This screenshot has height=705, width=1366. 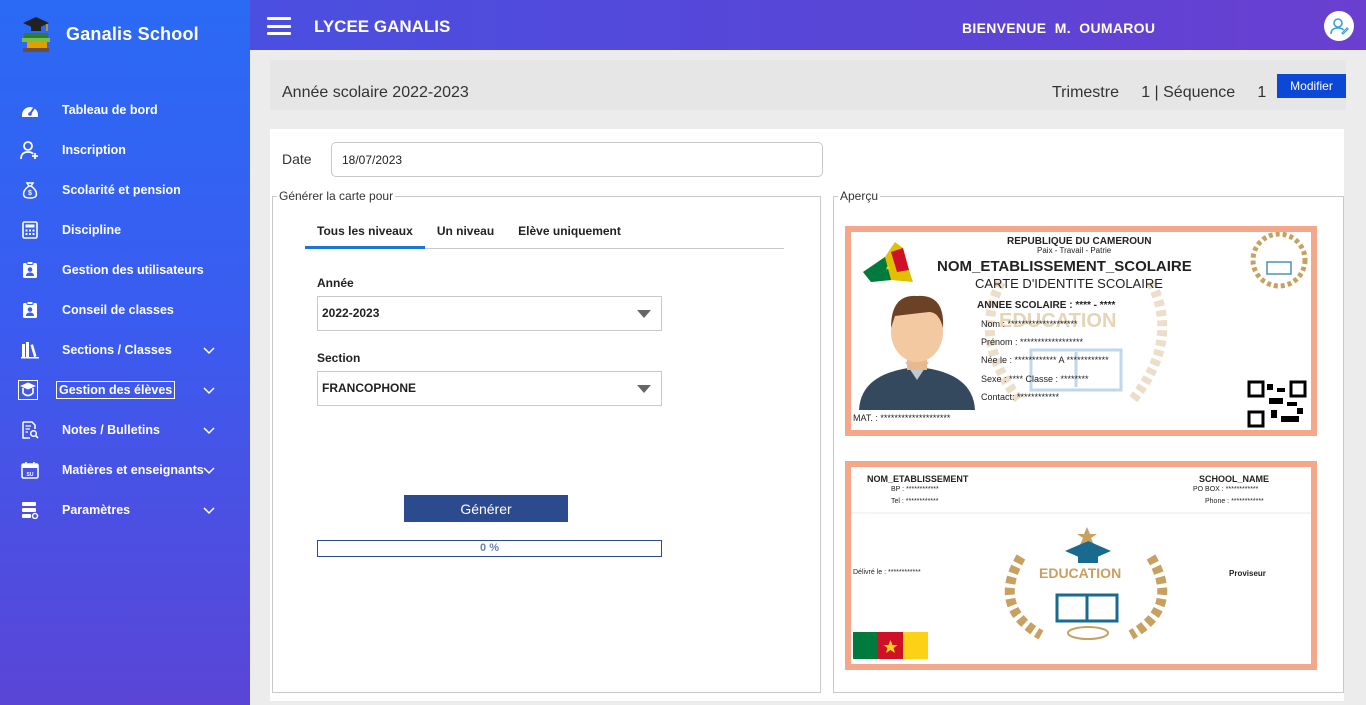 What do you see at coordinates (1311, 86) in the screenshot?
I see `modify-button: Modifier` at bounding box center [1311, 86].